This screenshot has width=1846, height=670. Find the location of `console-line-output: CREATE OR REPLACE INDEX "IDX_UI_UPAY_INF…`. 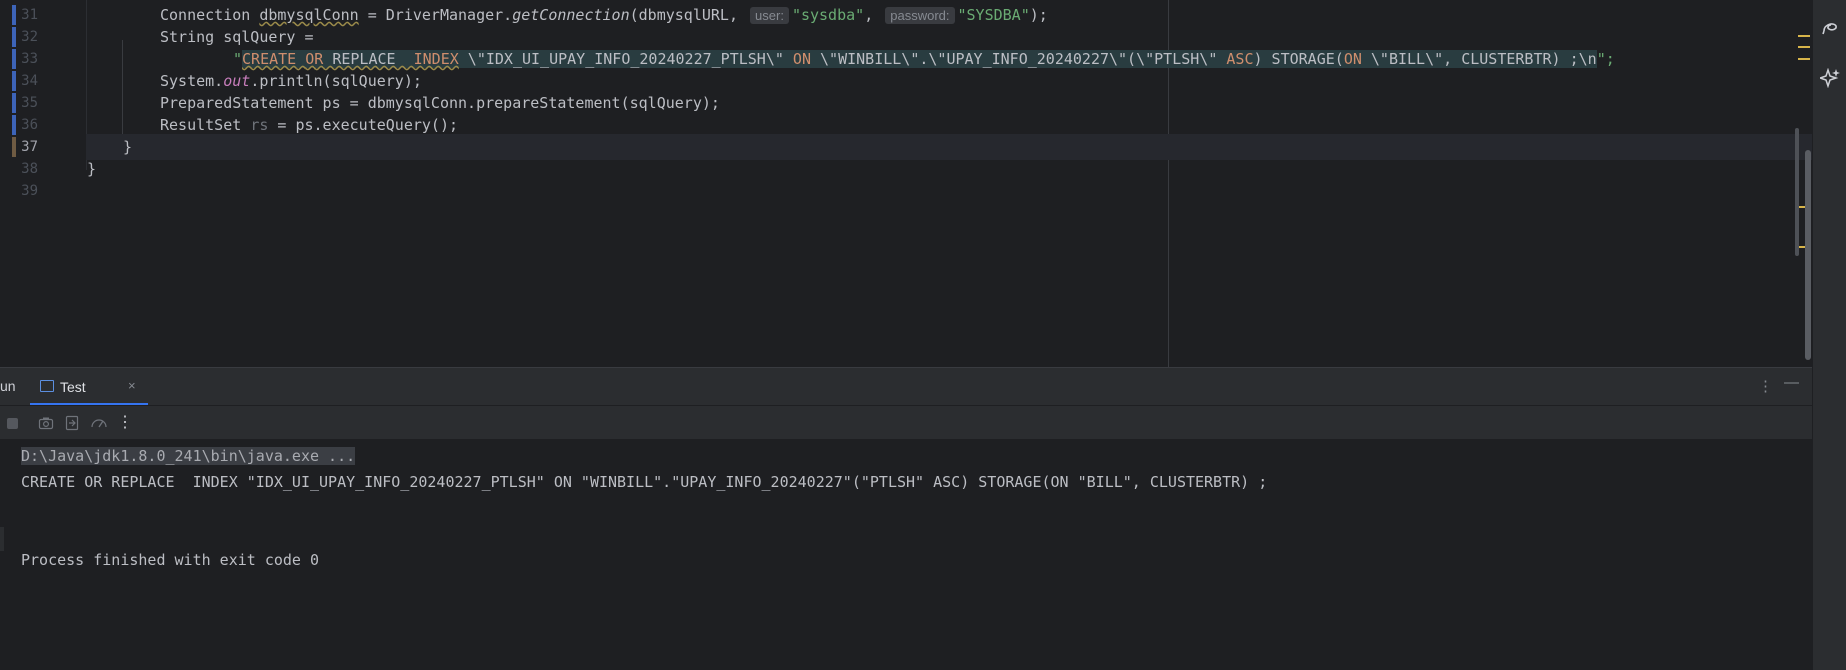

console-line-output: CREATE OR REPLACE INDEX "IDX_UI_UPAY_INF… is located at coordinates (644, 482).